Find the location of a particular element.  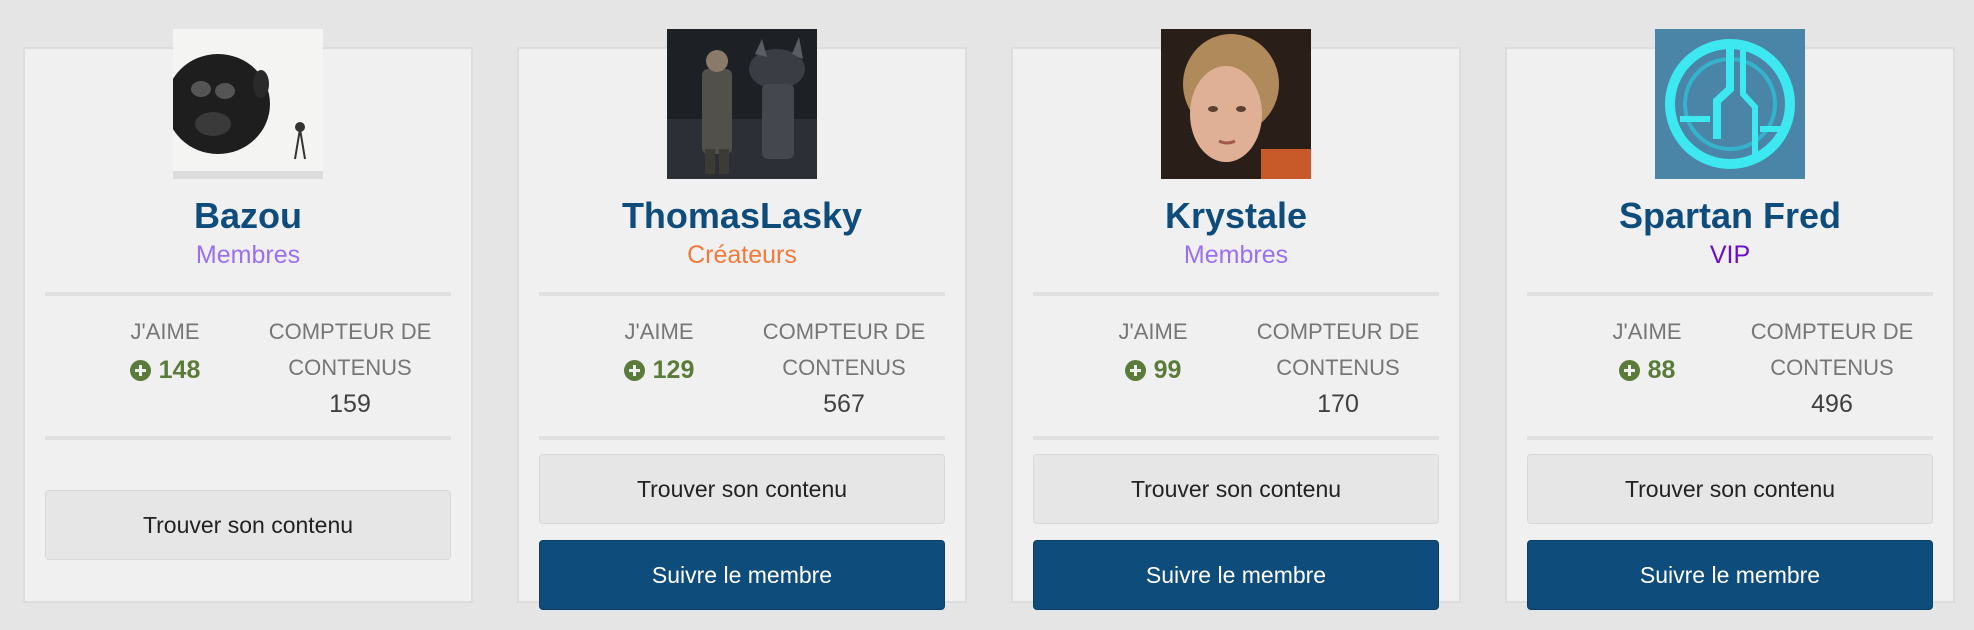

likes-stat: J'AIME 148 is located at coordinates (165, 352).